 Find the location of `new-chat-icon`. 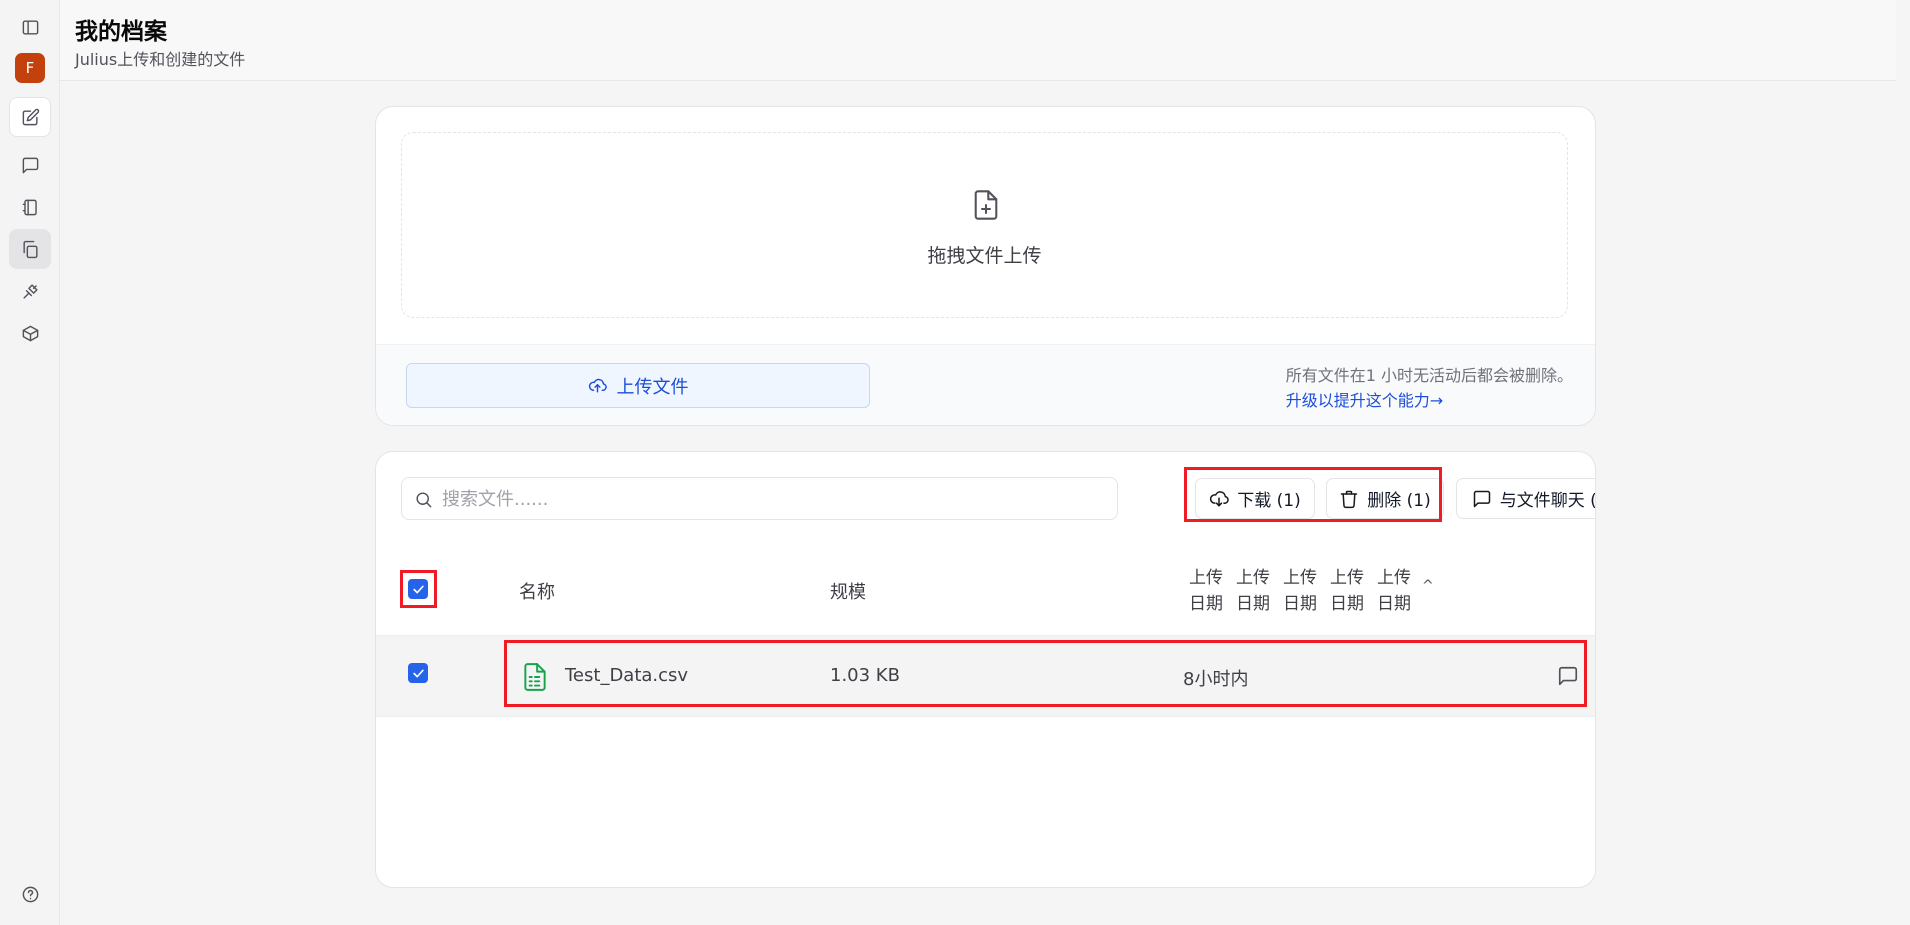

new-chat-icon is located at coordinates (30, 116).